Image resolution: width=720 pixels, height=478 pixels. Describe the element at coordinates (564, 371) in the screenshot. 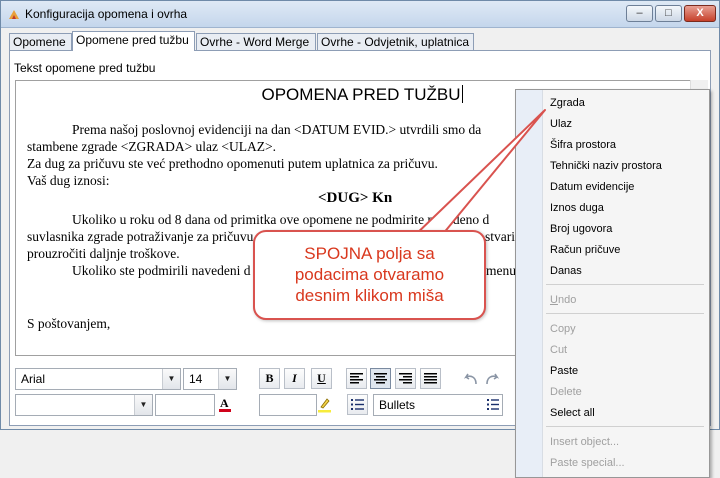

I see `menu-item-paste: Paste` at that location.